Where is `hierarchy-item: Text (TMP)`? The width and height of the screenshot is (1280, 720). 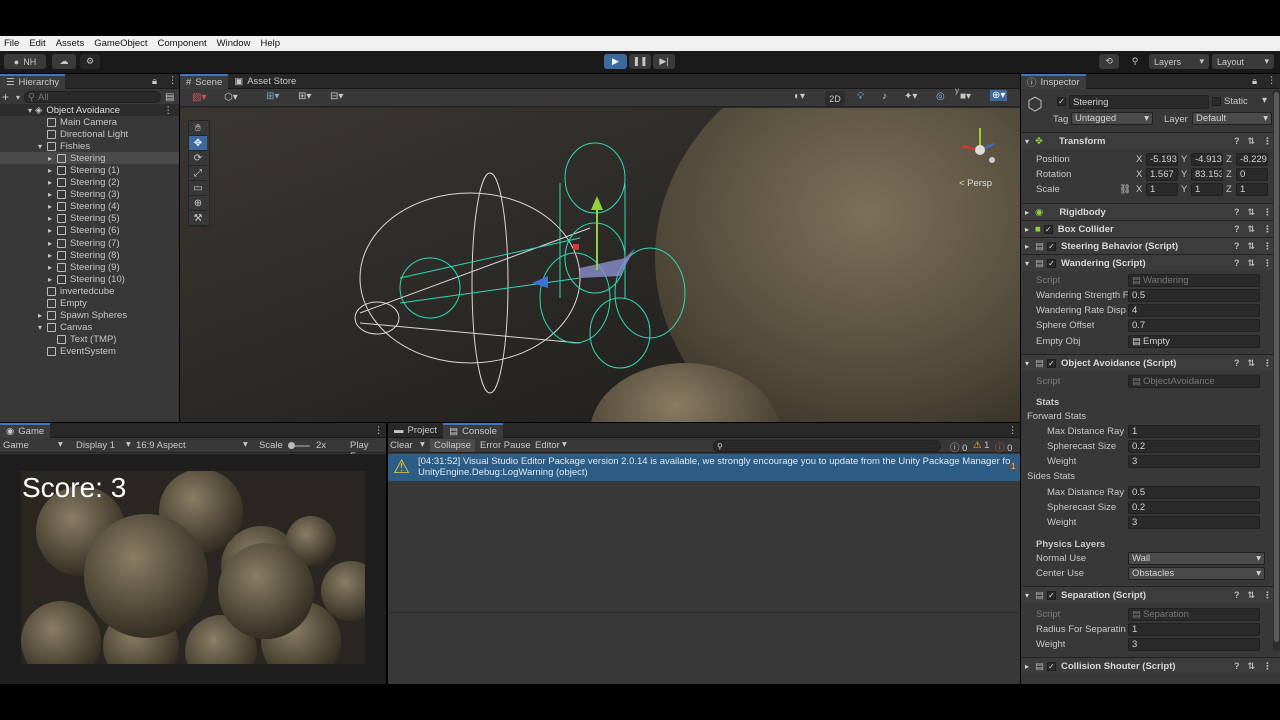
hierarchy-item: Text (TMP) is located at coordinates (89, 340).